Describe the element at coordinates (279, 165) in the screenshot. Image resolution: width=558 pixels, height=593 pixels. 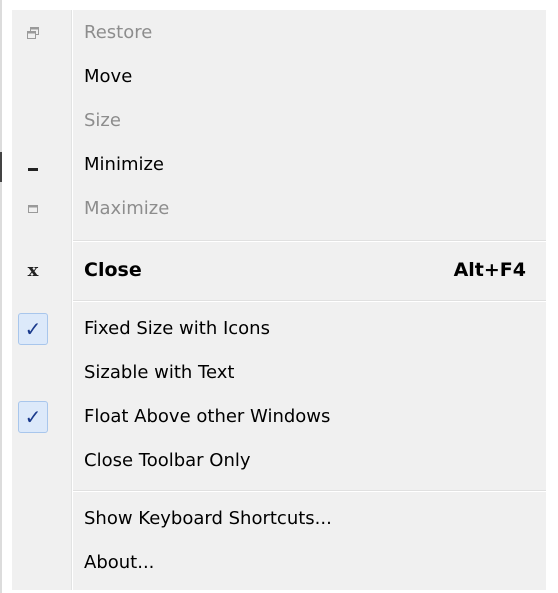
I see `menu-item-minimize: Minimize` at that location.